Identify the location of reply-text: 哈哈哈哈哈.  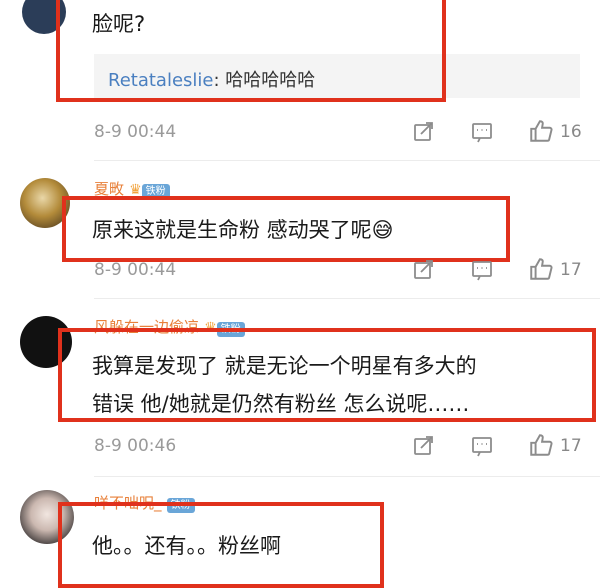
(270, 80).